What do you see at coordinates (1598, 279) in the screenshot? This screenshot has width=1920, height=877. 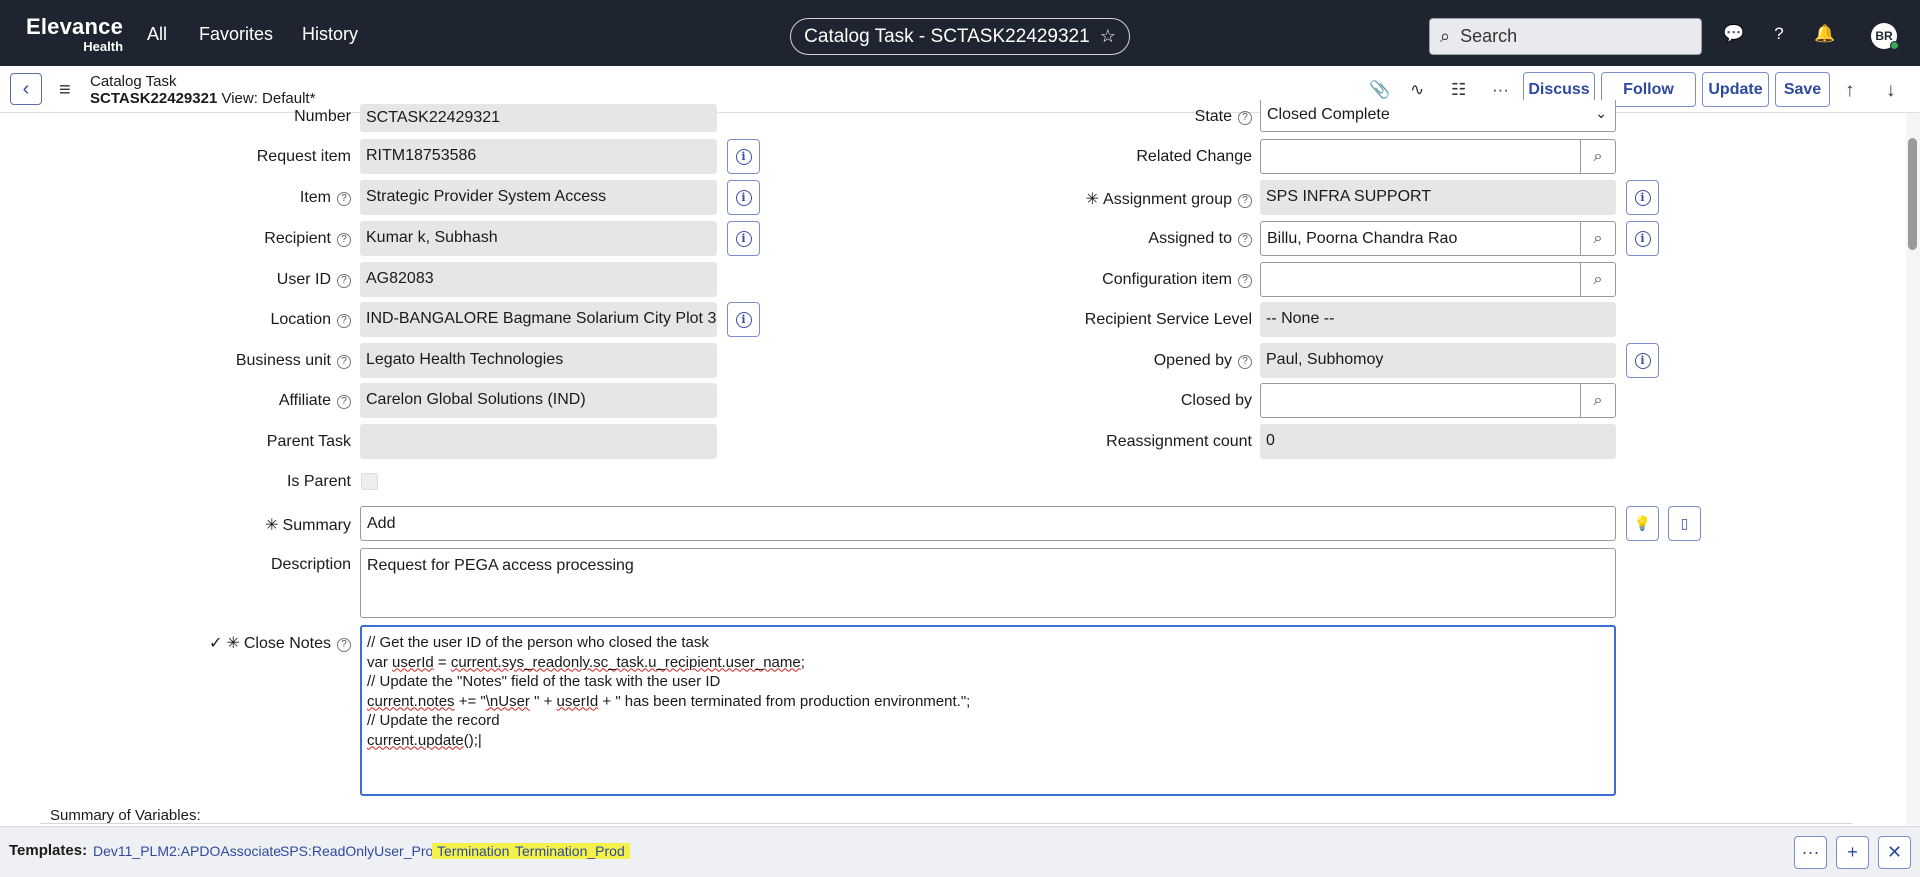 I see `configuration-item-lookup-button: ⌕` at bounding box center [1598, 279].